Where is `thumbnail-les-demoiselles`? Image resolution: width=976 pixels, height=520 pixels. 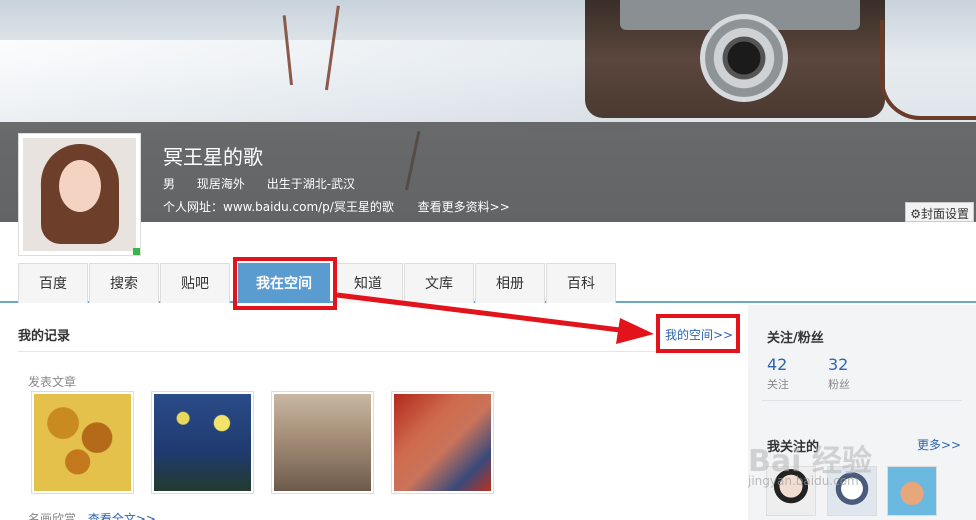
thumbnail-les-demoiselles is located at coordinates (442, 442).